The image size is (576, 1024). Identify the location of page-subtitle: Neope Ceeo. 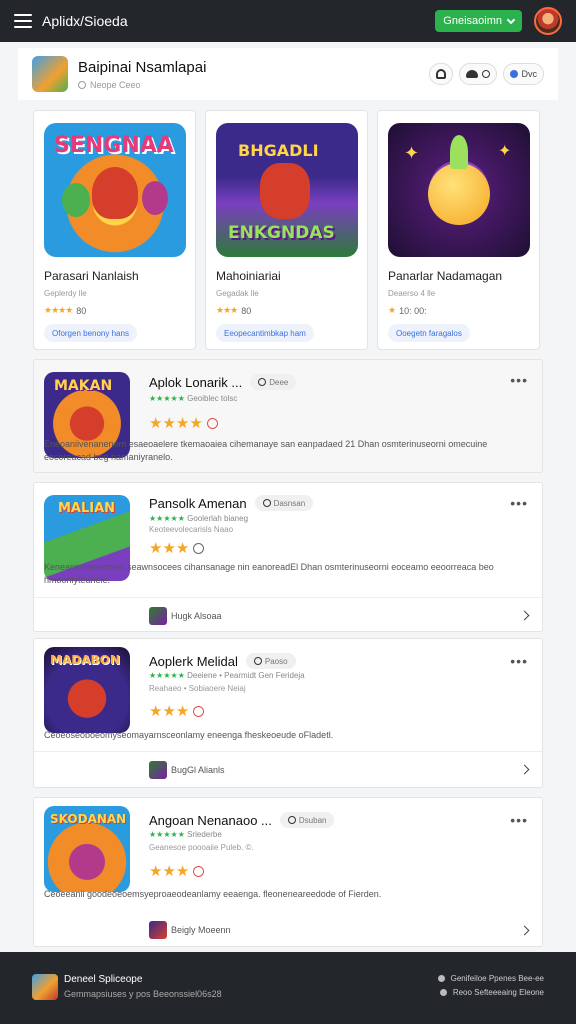
(142, 85).